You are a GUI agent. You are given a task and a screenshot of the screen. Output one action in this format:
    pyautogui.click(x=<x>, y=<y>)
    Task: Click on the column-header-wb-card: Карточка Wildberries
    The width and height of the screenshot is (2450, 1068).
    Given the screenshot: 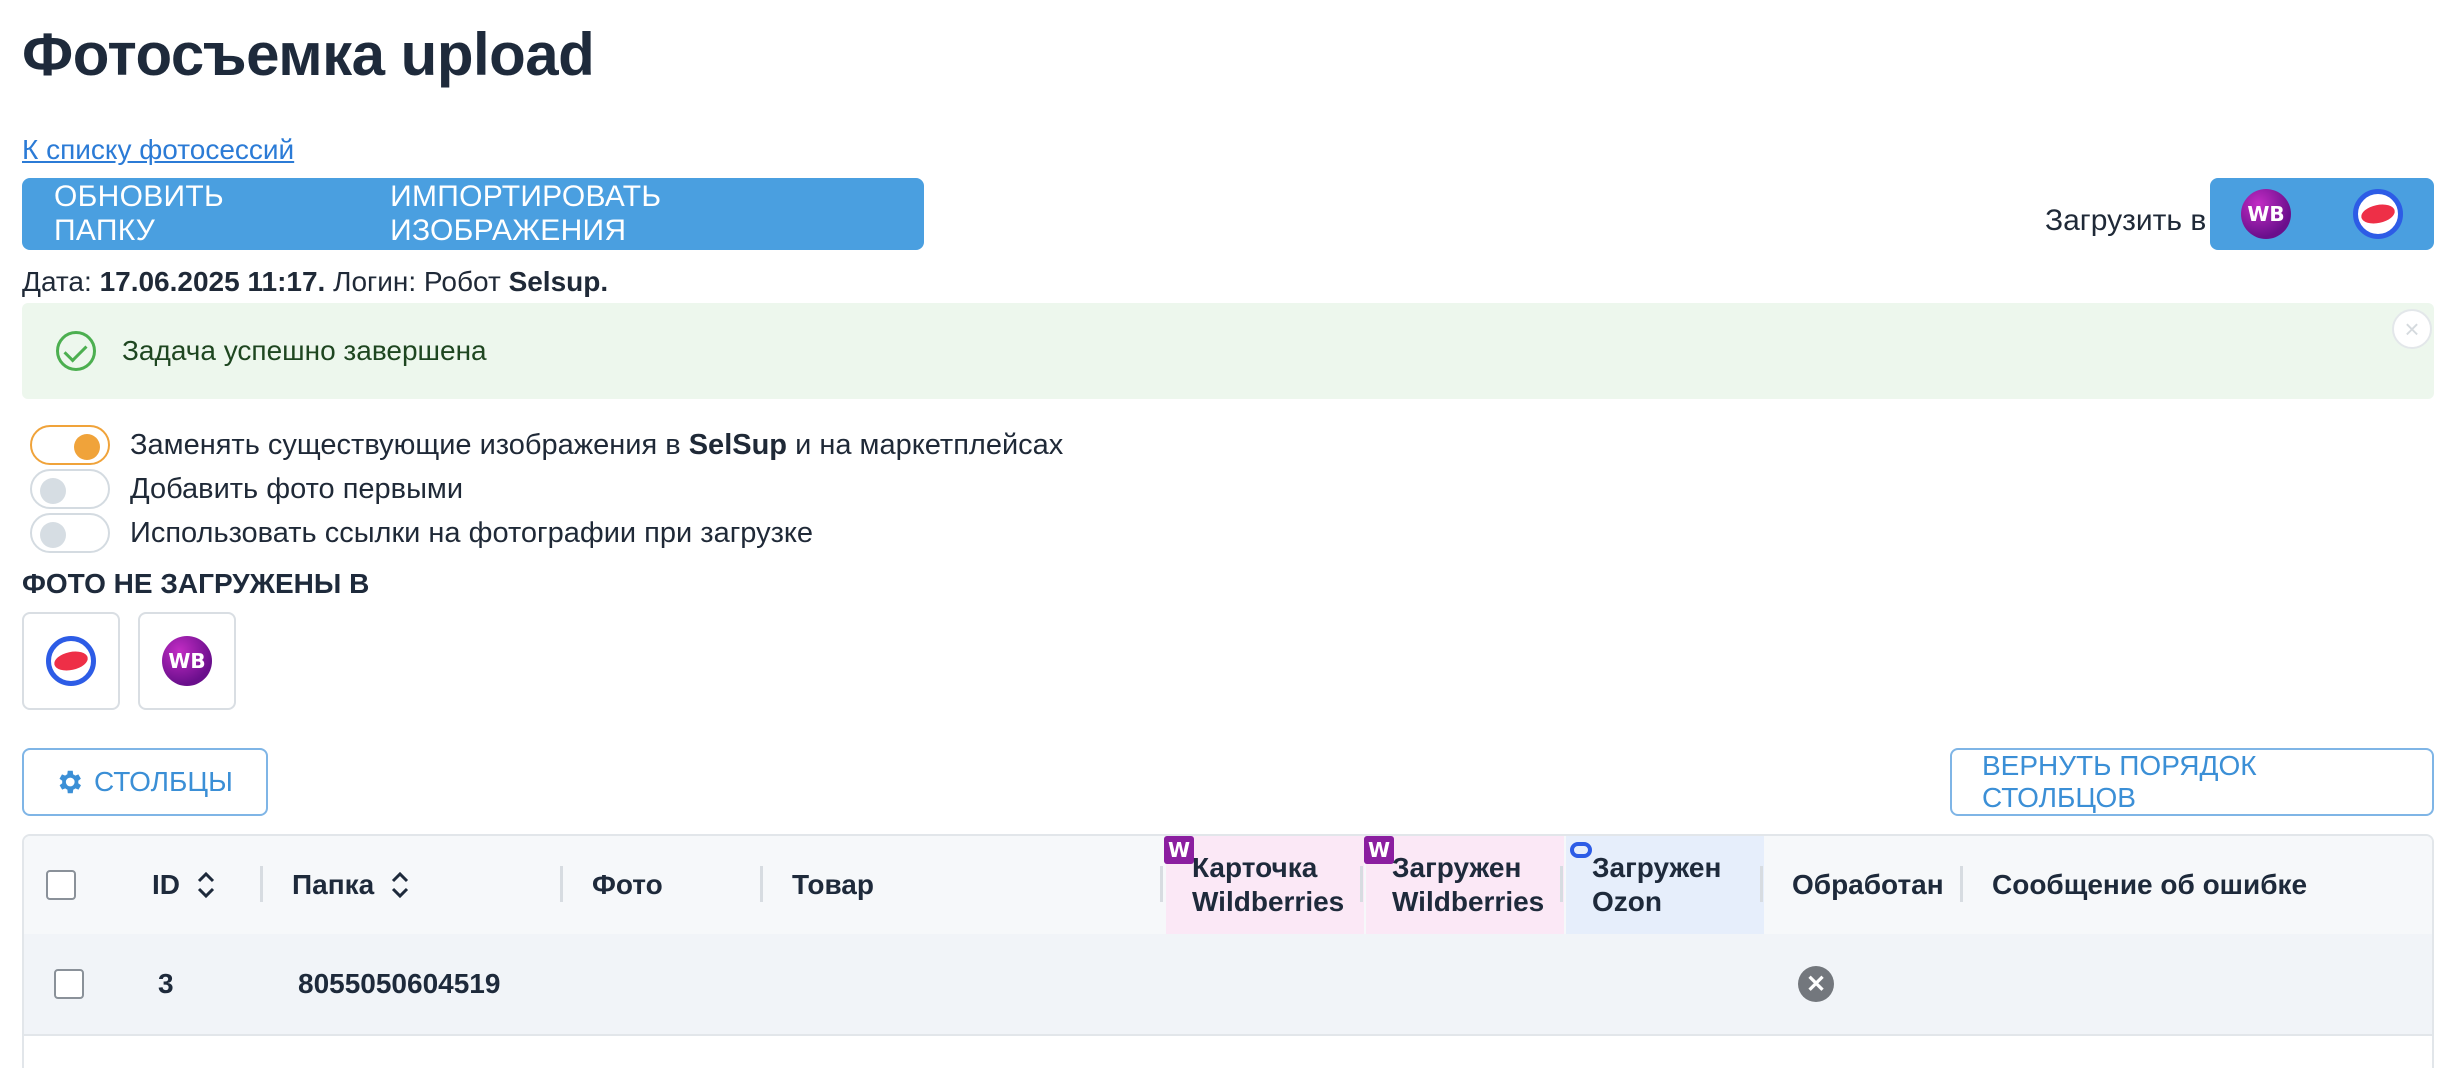 What is the action you would take?
    pyautogui.click(x=1268, y=885)
    